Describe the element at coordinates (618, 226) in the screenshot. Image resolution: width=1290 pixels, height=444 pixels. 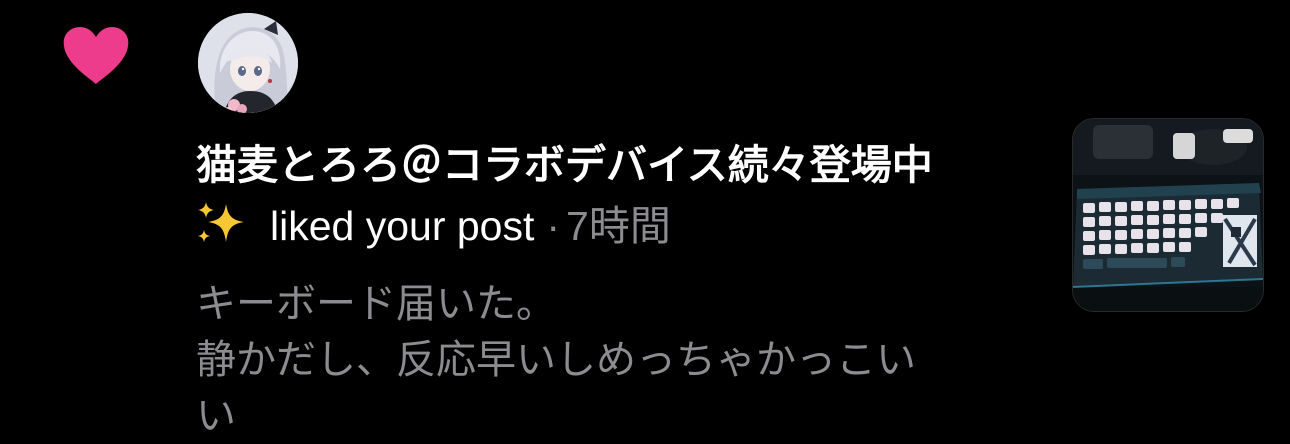
I see `time-ago: 7時間` at that location.